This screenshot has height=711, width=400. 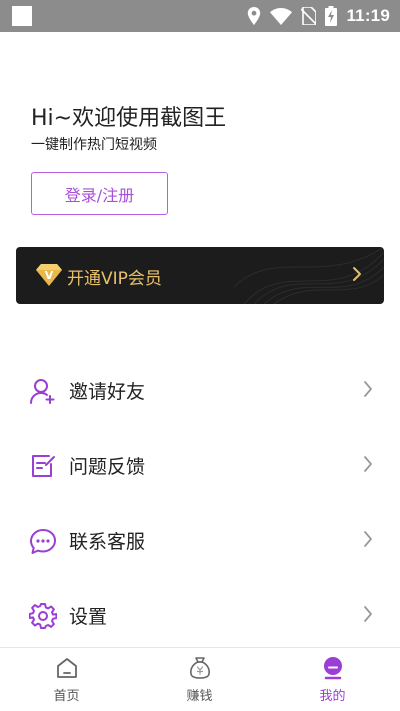 What do you see at coordinates (66, 696) in the screenshot?
I see `tab-label: 首页` at bounding box center [66, 696].